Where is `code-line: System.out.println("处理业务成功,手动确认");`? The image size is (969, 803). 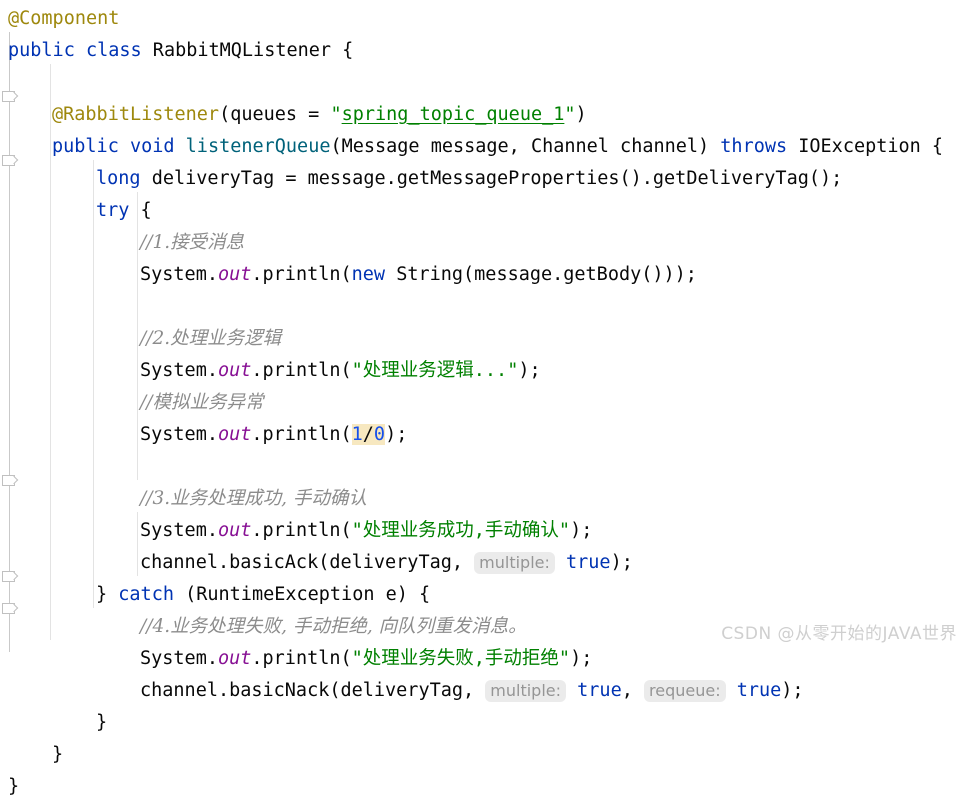 code-line: System.out.println("处理业务成功,手动确认"); is located at coordinates (484, 531).